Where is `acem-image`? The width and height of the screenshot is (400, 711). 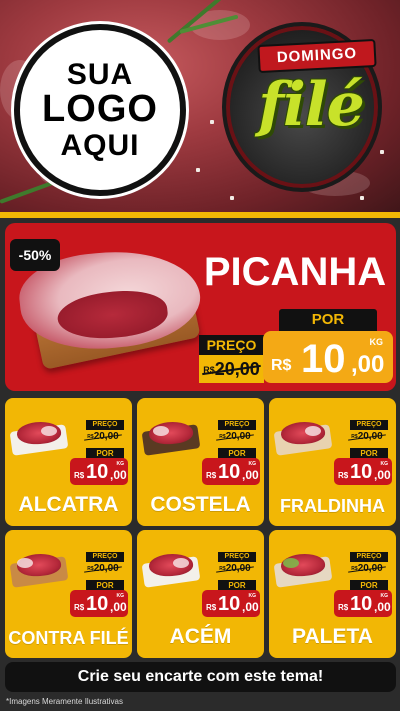 acem-image is located at coordinates (171, 569).